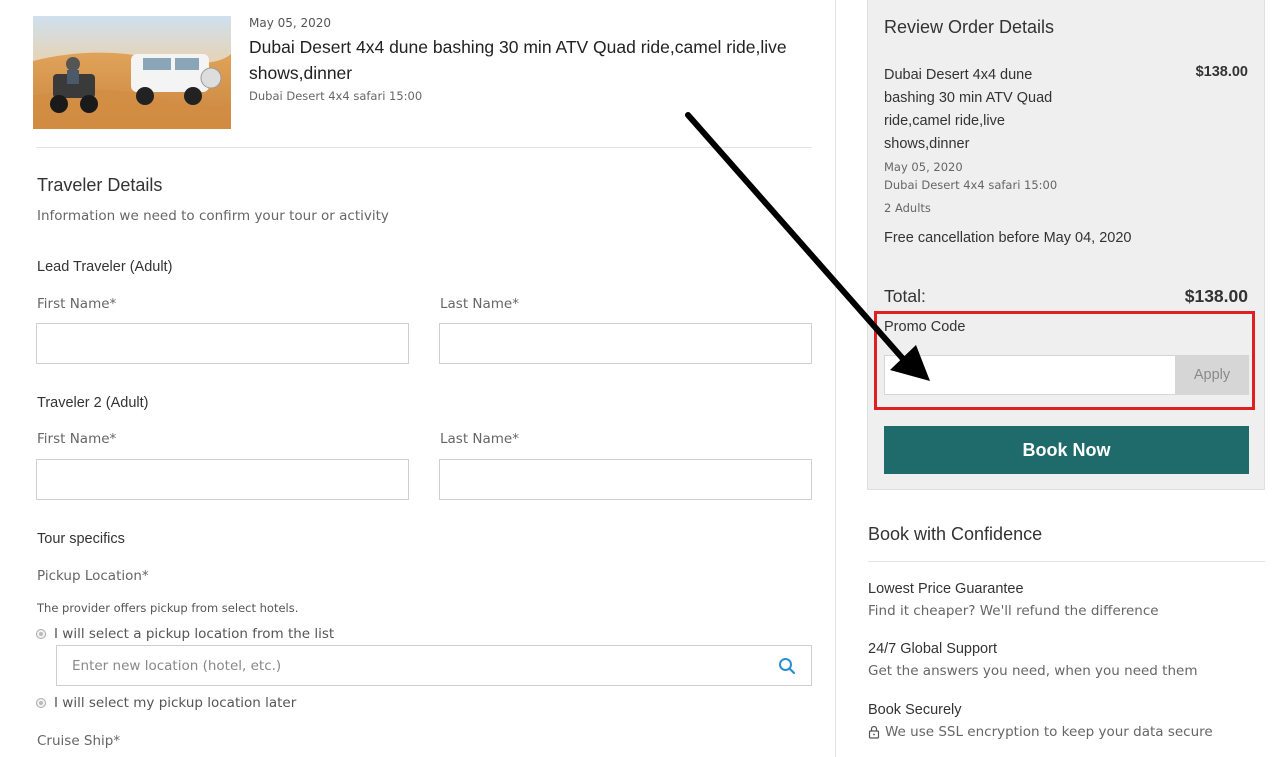 This screenshot has height=757, width=1280. I want to click on global-support-title: 24/7 Global Support, so click(932, 649).